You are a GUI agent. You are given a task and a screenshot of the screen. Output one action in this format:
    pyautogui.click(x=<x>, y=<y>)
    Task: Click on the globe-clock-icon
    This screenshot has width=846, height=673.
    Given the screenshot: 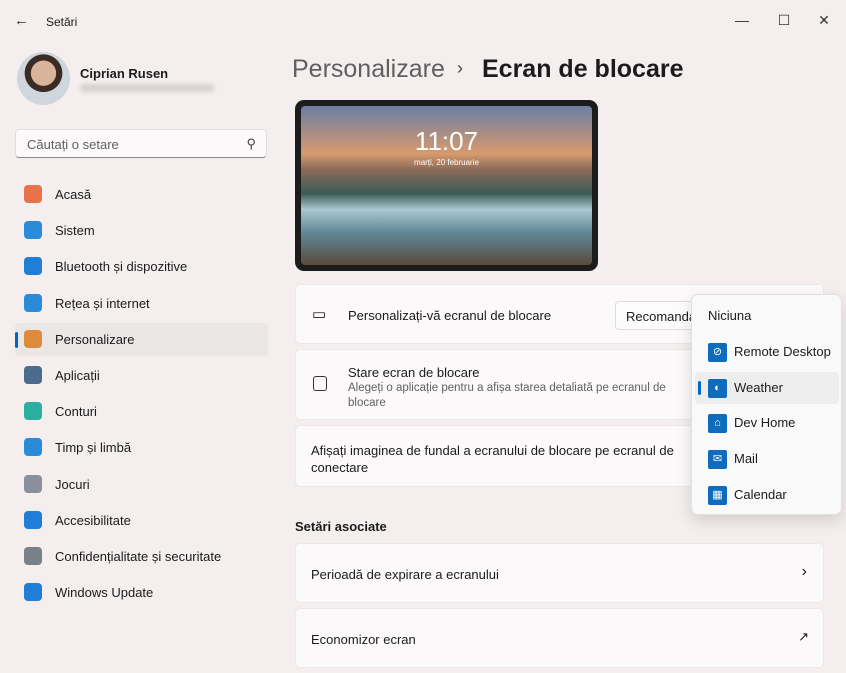 What is the action you would take?
    pyautogui.click(x=33, y=447)
    